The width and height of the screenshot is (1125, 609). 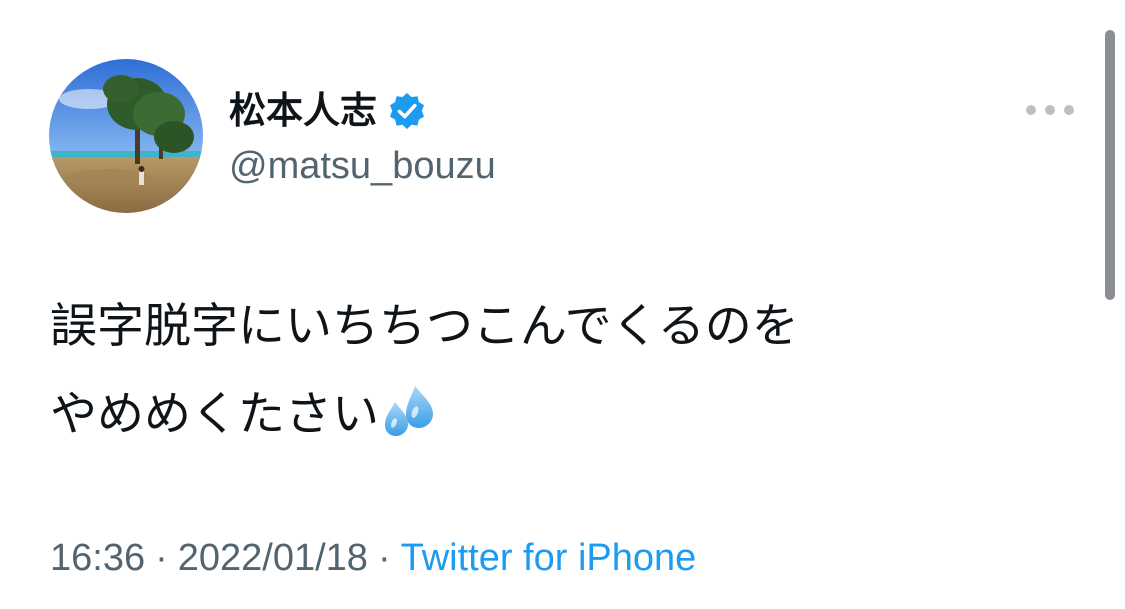 I want to click on avatar, so click(x=126, y=136).